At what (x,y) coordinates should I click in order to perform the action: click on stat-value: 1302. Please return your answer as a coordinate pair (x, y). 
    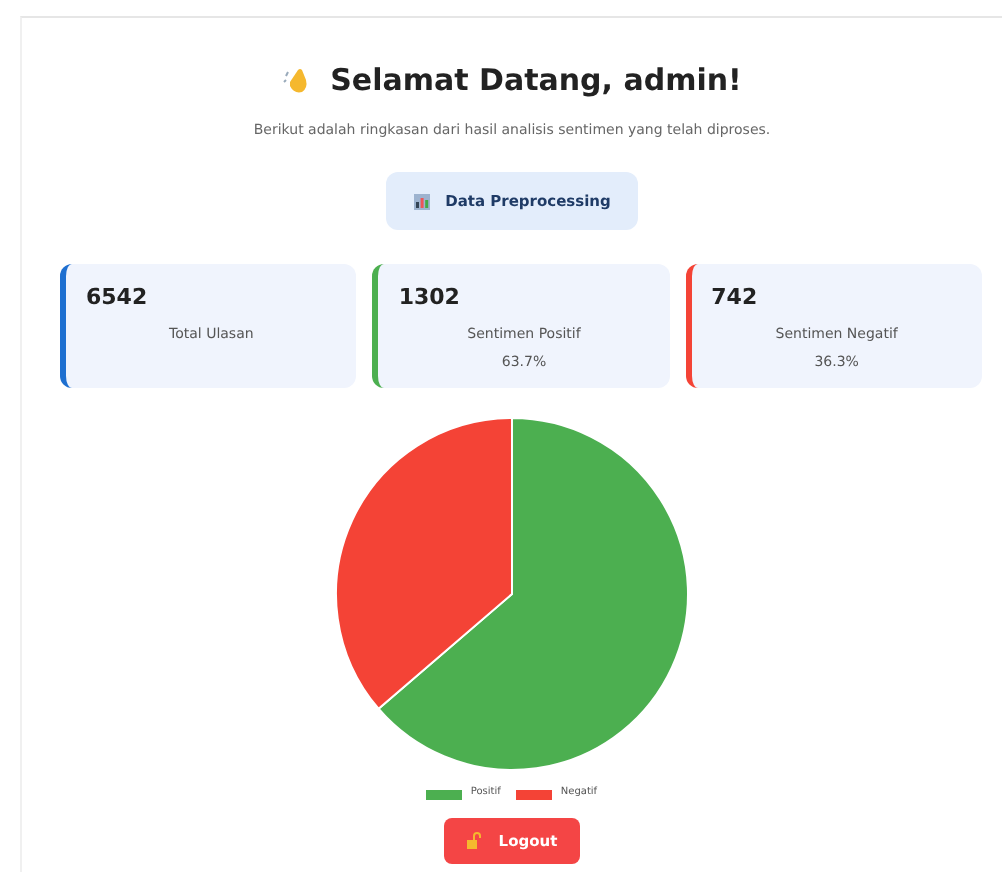
    Looking at the image, I should click on (430, 298).